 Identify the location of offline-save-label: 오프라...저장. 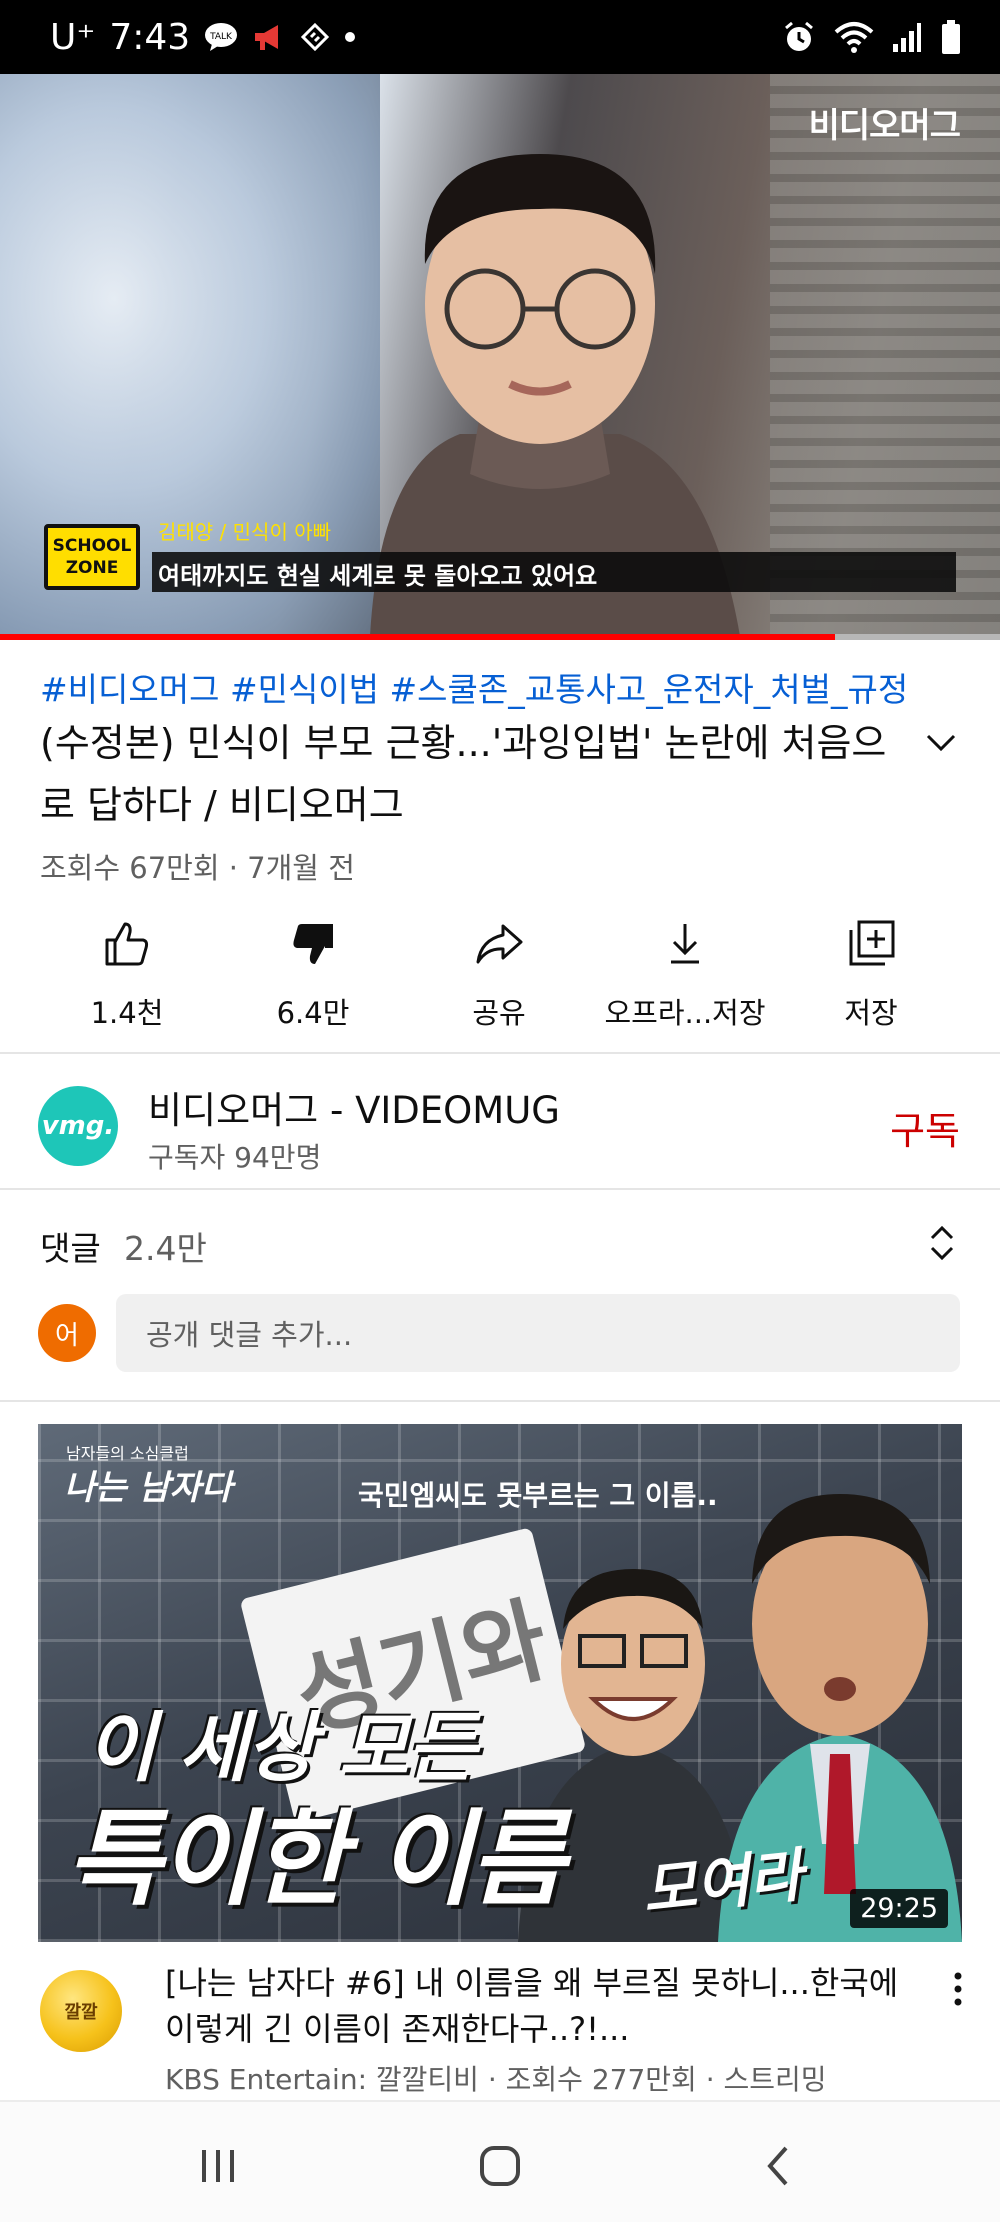
(685, 1013).